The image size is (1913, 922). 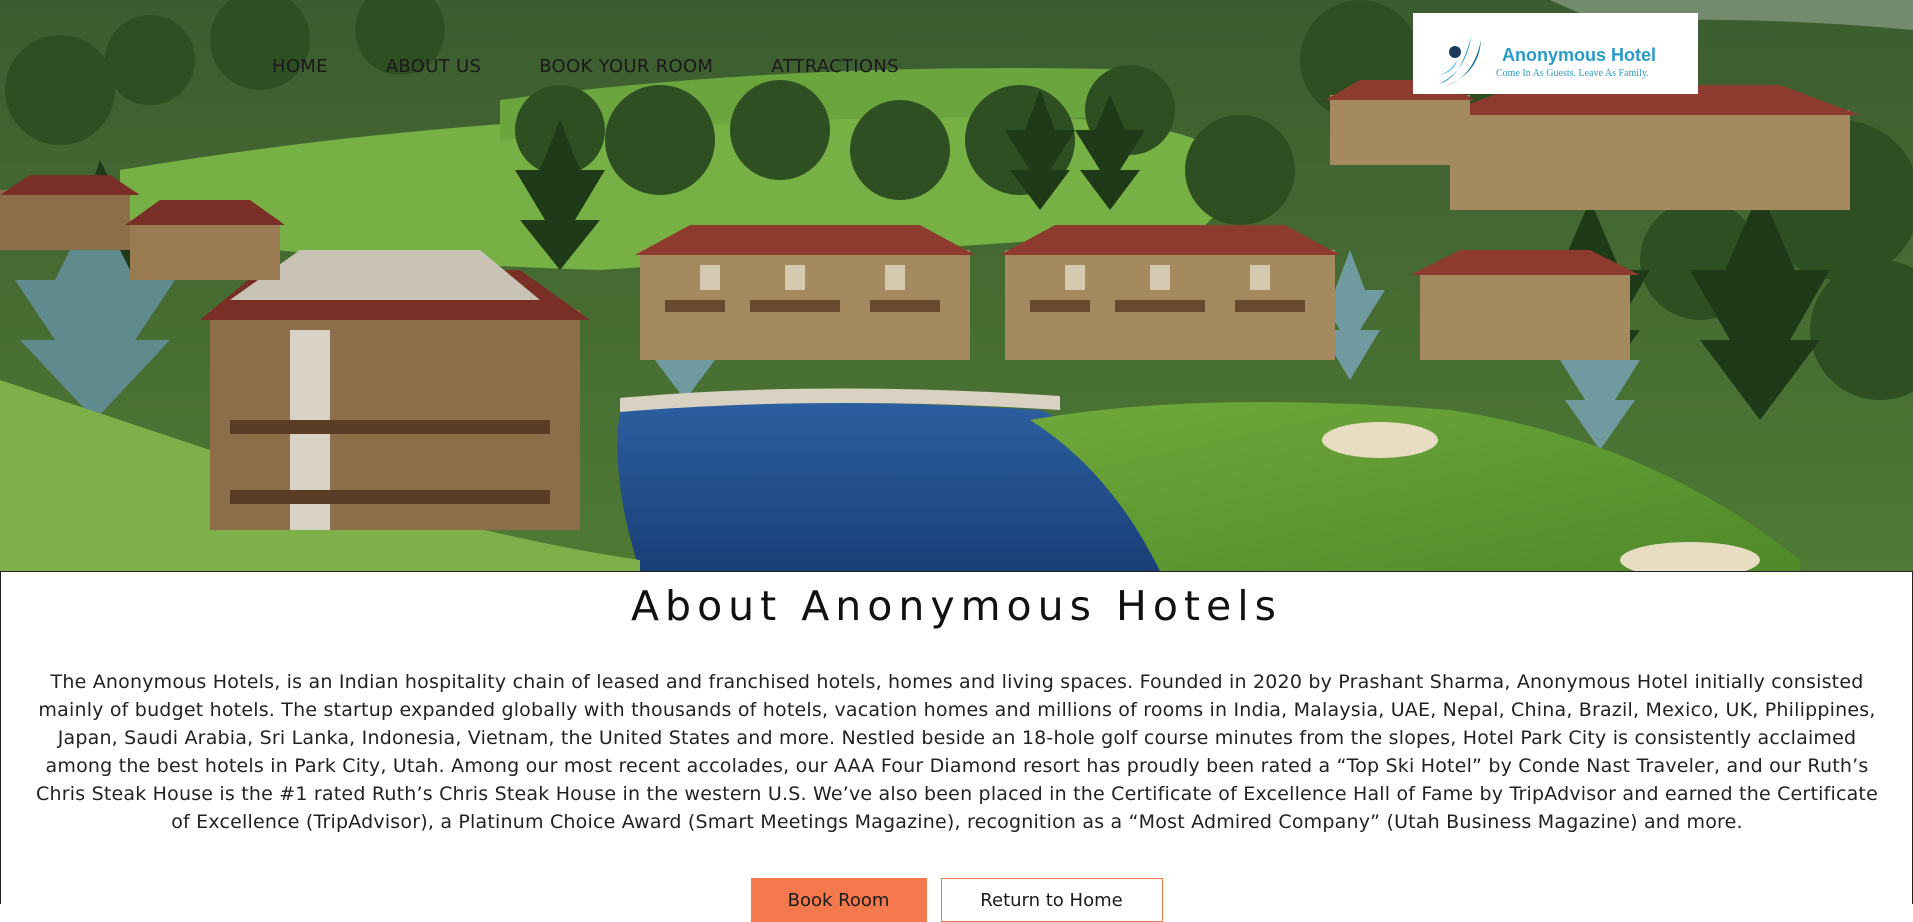 I want to click on action-buttons: Book Room Return to Home, so click(x=956, y=900).